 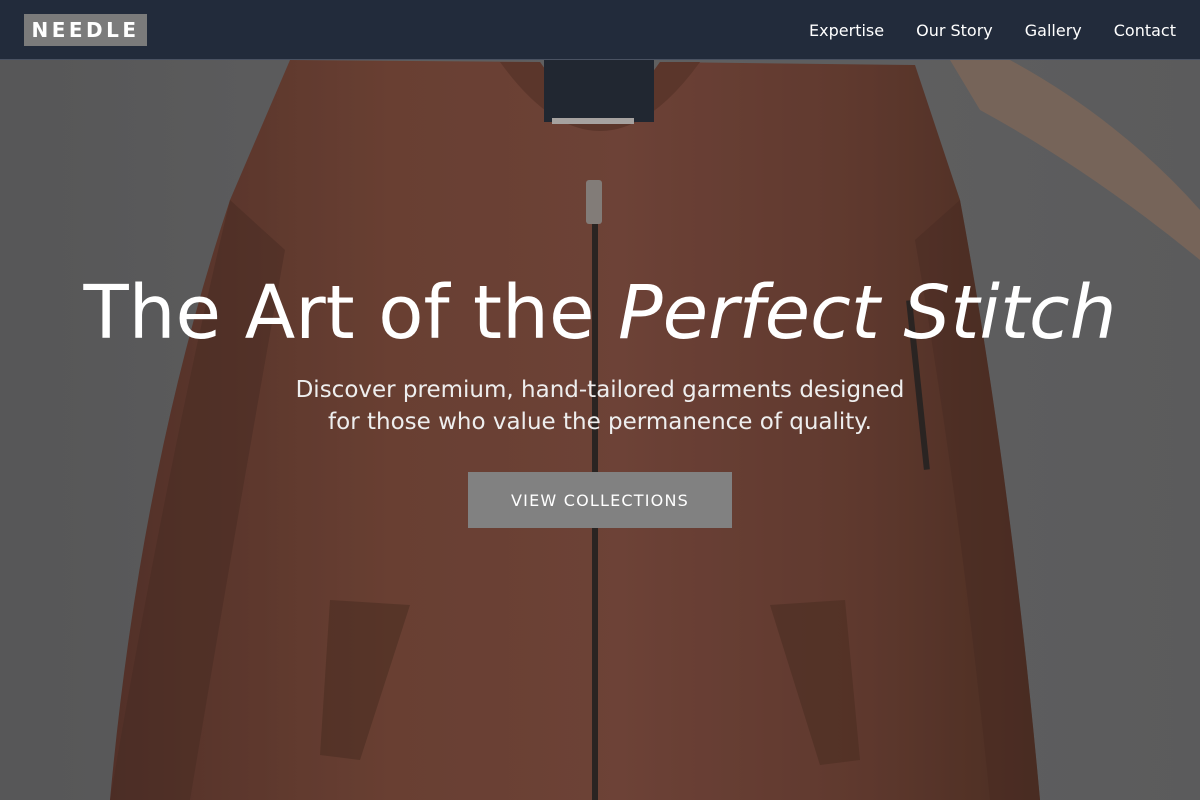 What do you see at coordinates (600, 500) in the screenshot?
I see `view-collections-button: VIEW COLLECTIONS` at bounding box center [600, 500].